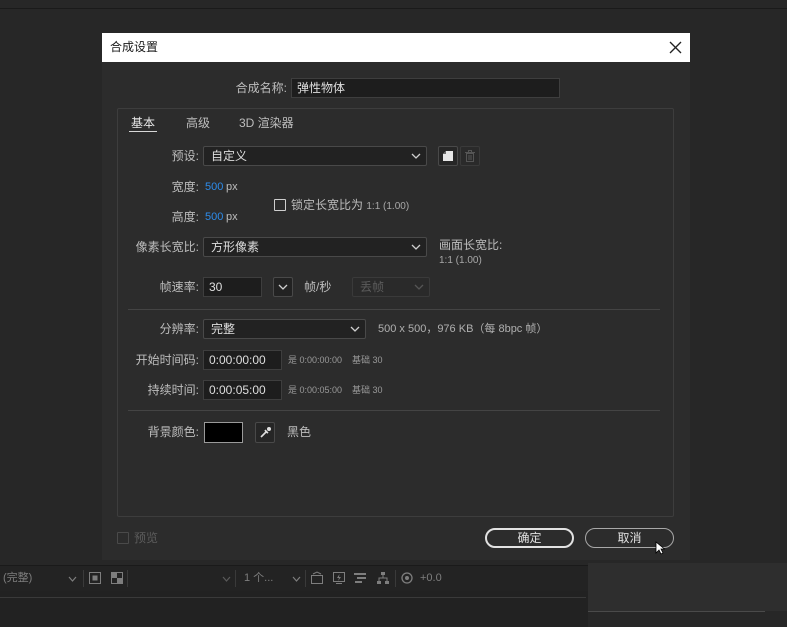 This screenshot has width=787, height=627. What do you see at coordinates (95, 578) in the screenshot?
I see `region-of-interest-icon` at bounding box center [95, 578].